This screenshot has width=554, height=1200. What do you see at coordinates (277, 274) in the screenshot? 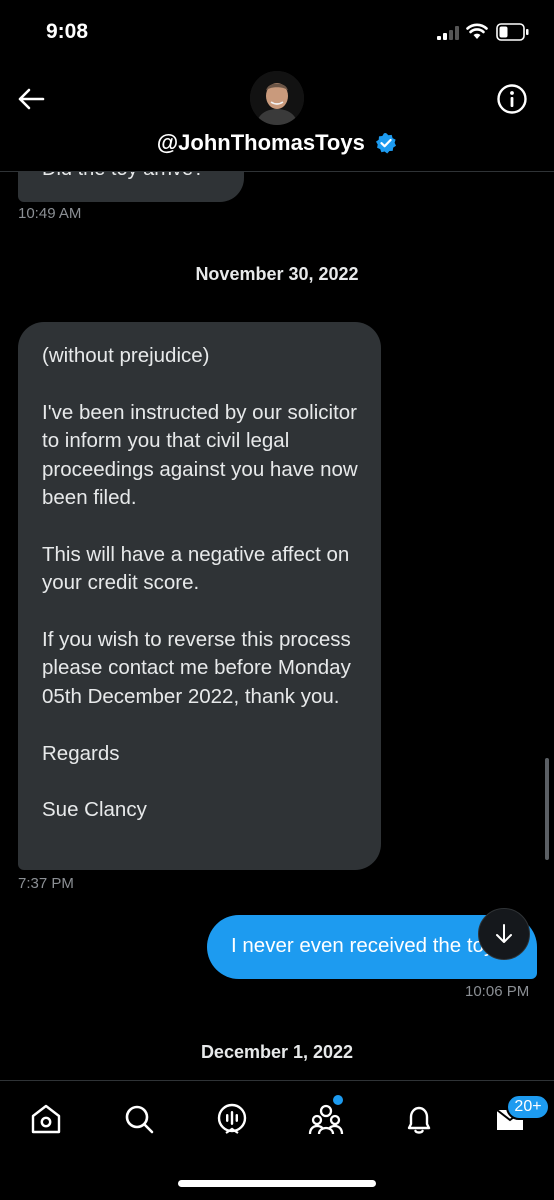
I see `date-separator: November 30, 2022` at bounding box center [277, 274].